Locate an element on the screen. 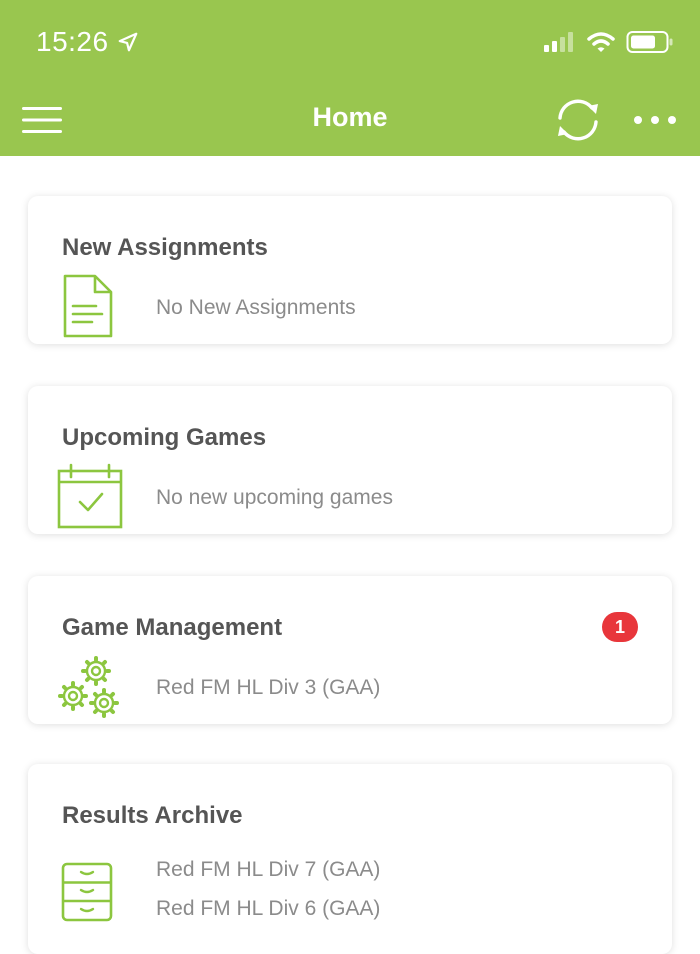 Image resolution: width=700 pixels, height=954 pixels. new-assignments-card: New Assignments No New Assignments is located at coordinates (350, 270).